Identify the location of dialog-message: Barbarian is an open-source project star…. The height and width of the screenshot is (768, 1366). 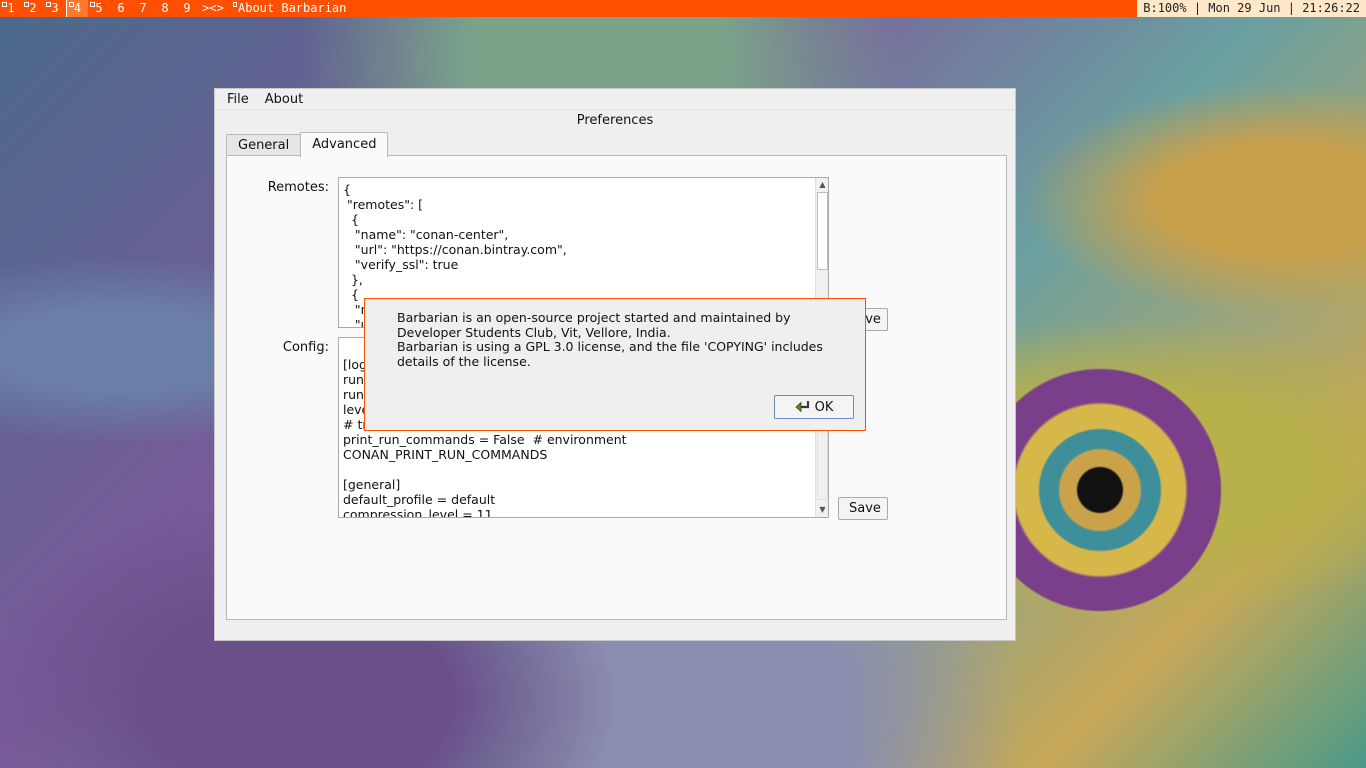
(627, 339).